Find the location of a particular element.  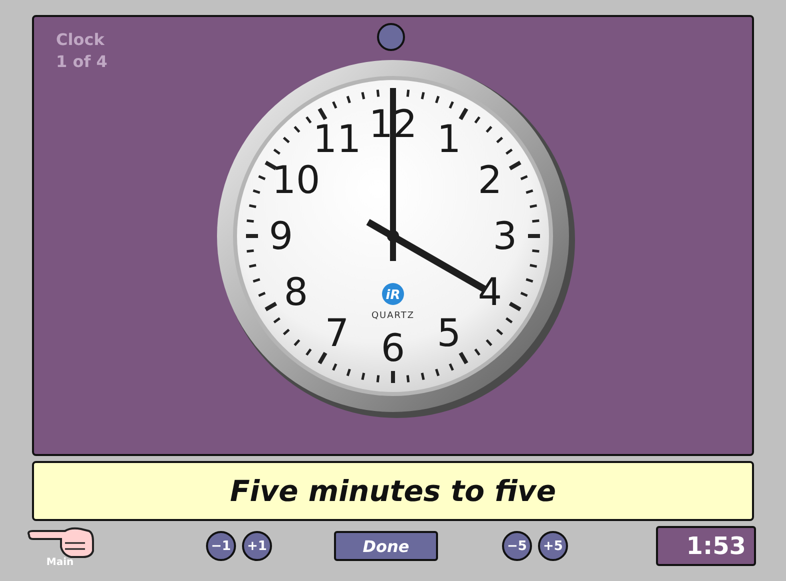

adjust-button: −1 is located at coordinates (221, 546).